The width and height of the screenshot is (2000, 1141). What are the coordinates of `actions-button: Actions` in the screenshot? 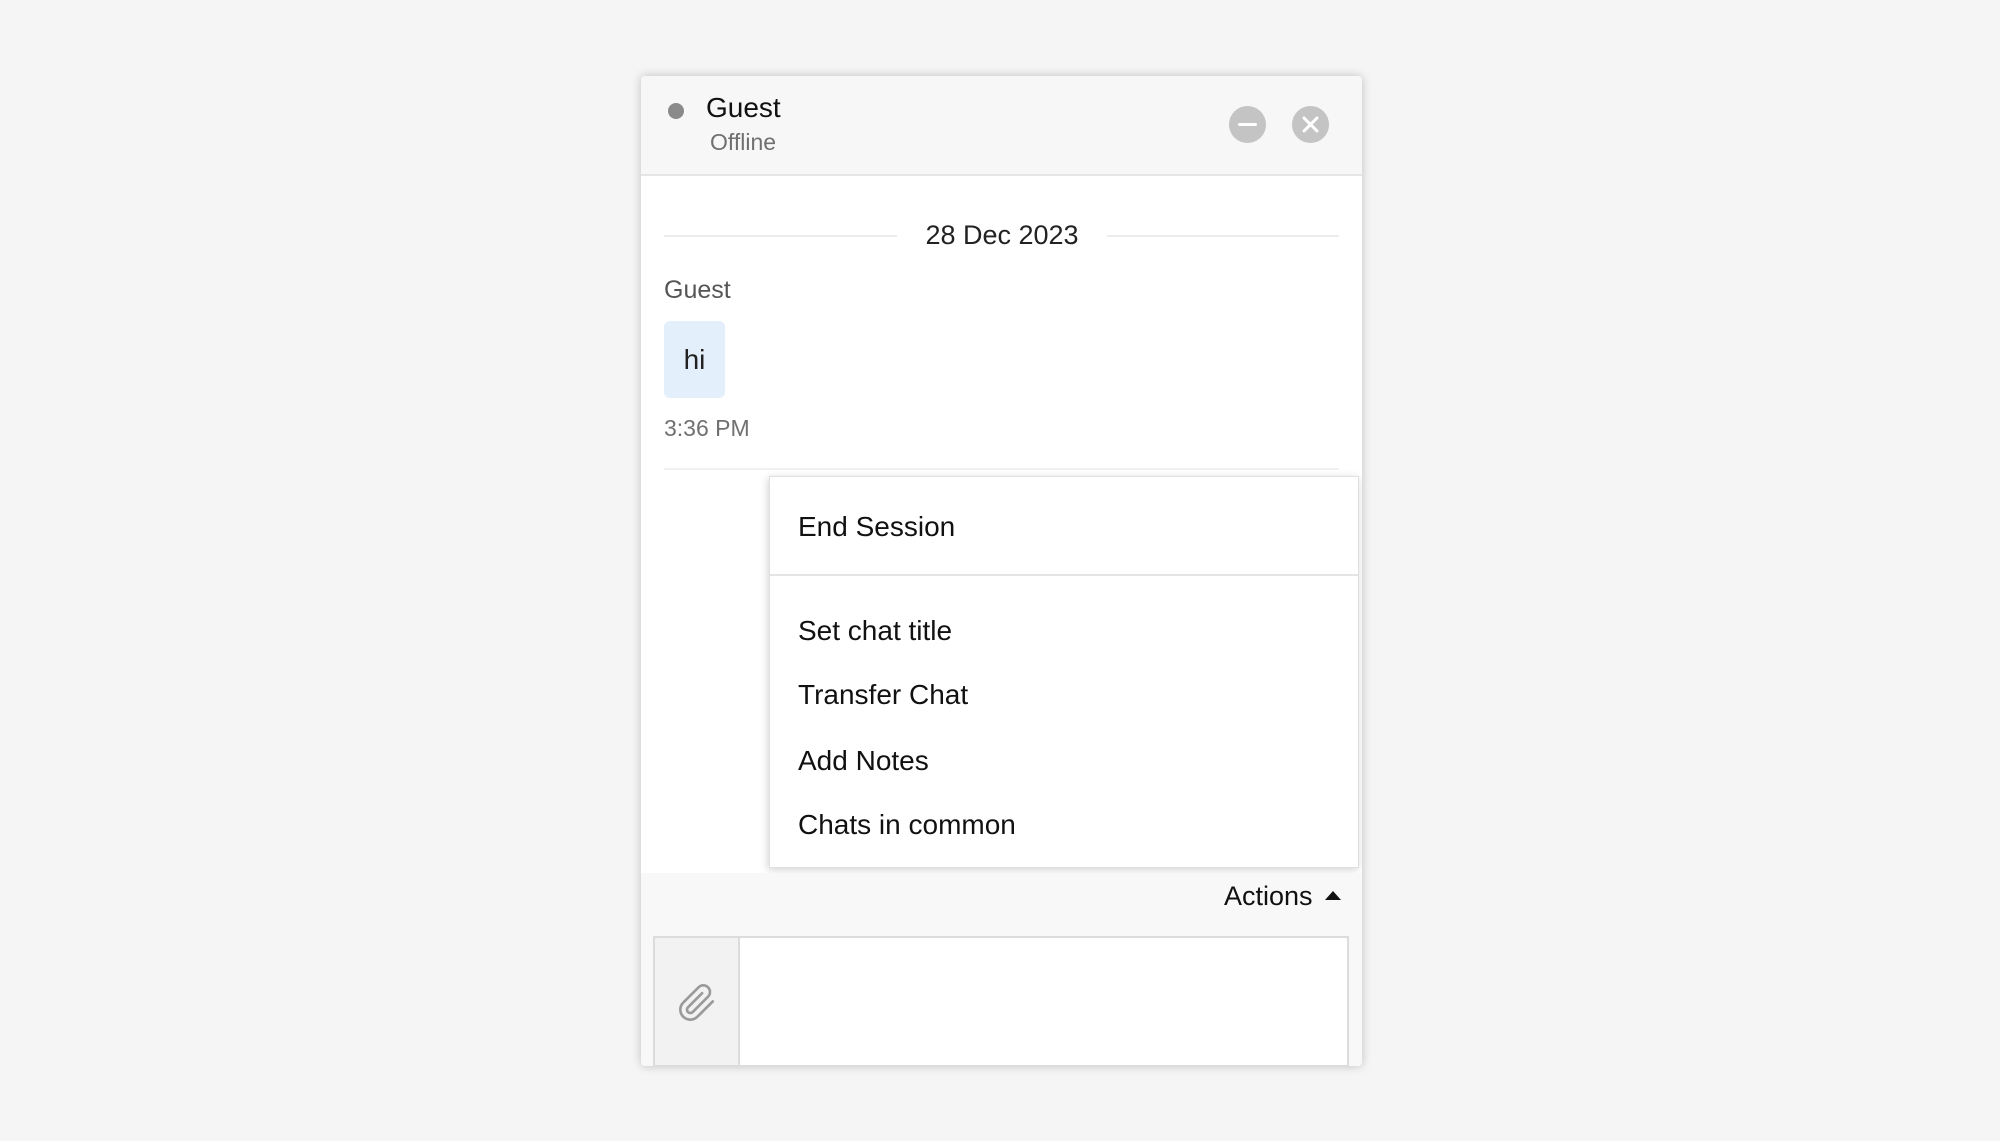 It's located at (1282, 896).